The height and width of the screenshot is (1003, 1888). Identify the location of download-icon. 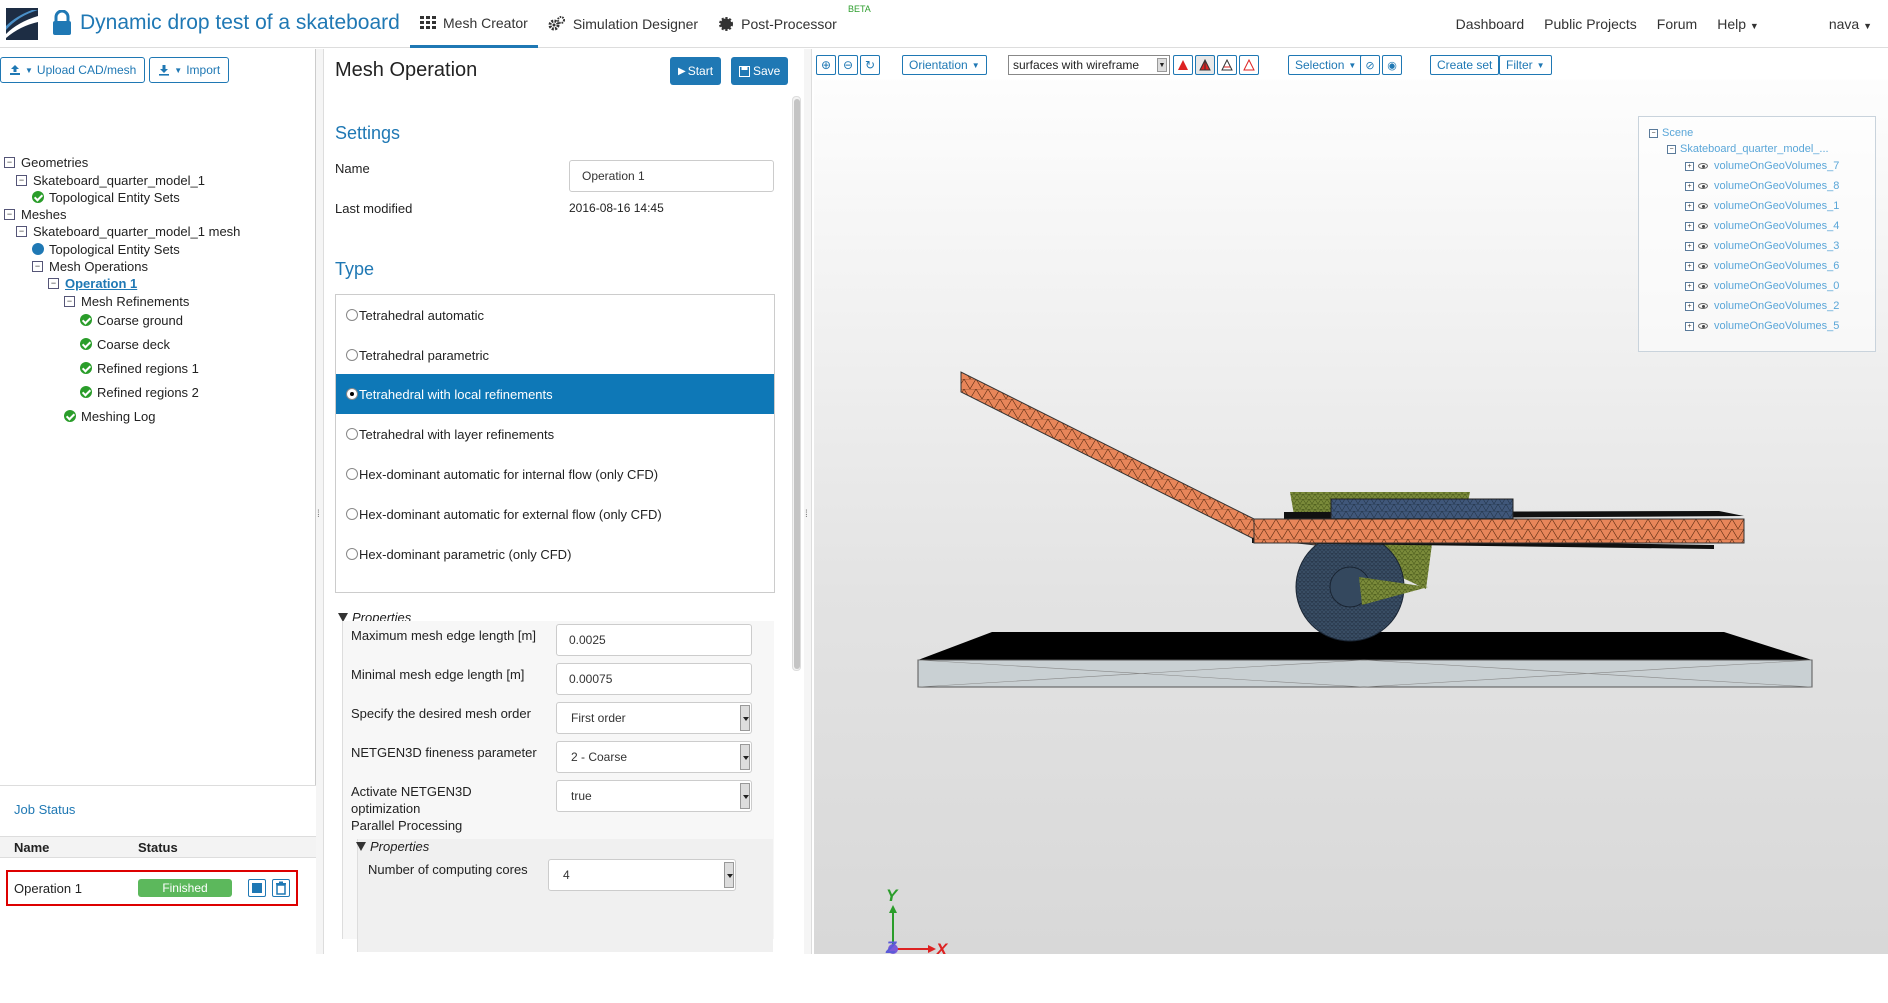
(164, 70).